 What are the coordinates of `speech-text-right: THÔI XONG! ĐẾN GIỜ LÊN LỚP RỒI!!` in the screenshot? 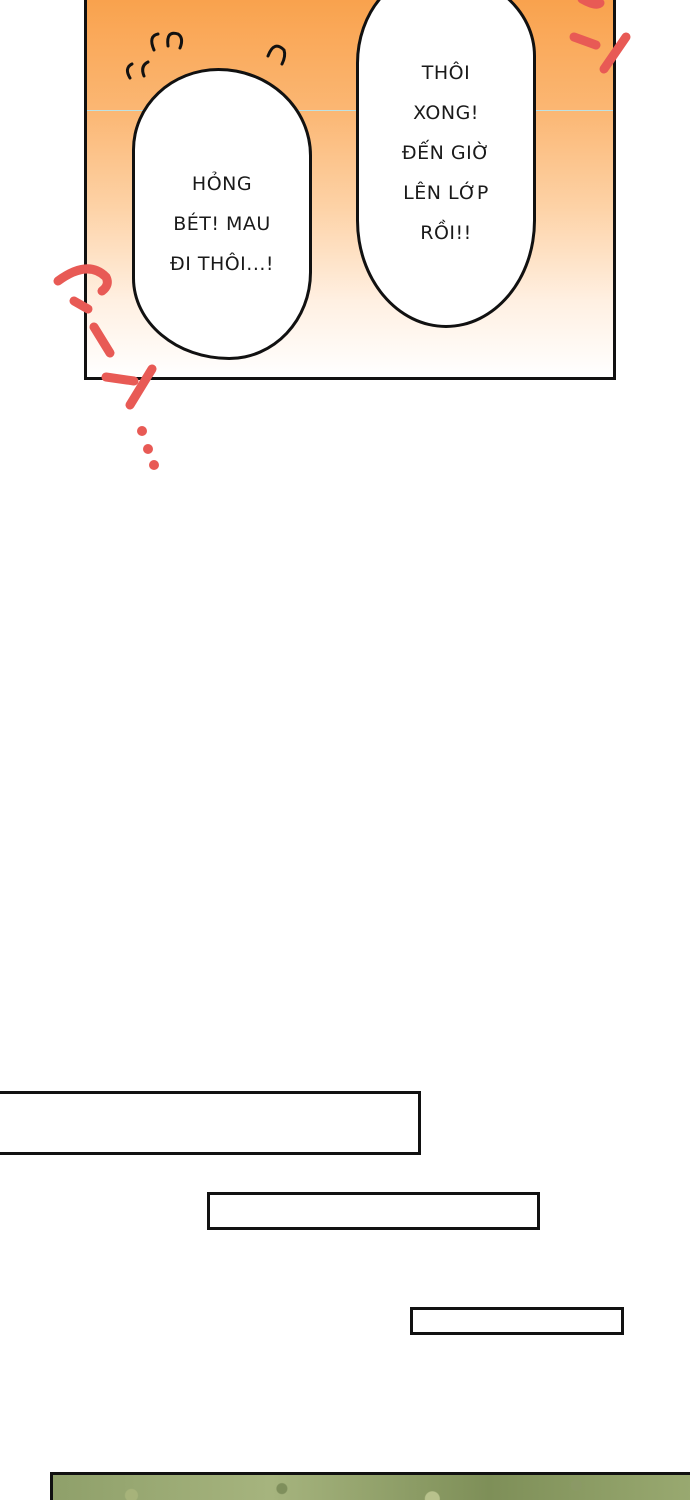 It's located at (446, 153).